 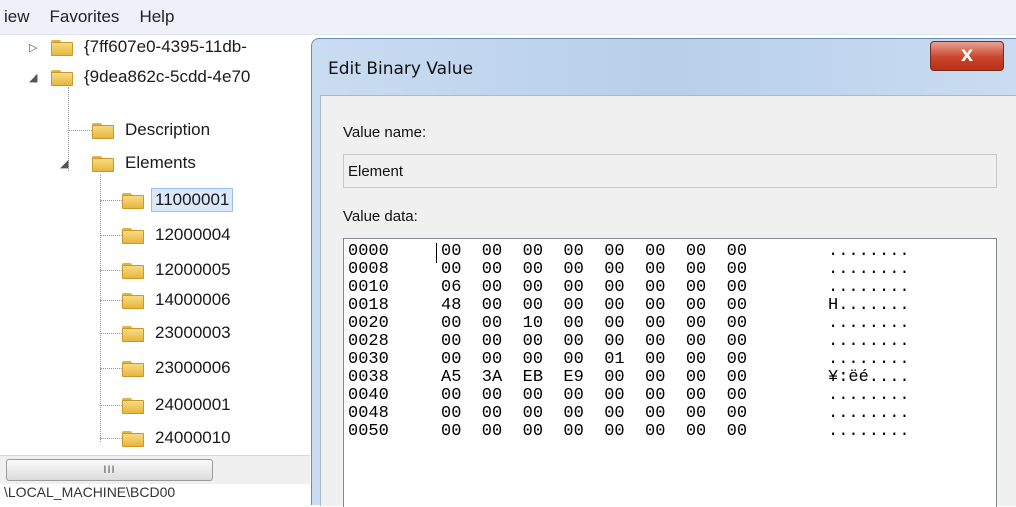 What do you see at coordinates (594, 323) in the screenshot?
I see `hex-bytes: 00 00 10 00 00 00 00 00` at bounding box center [594, 323].